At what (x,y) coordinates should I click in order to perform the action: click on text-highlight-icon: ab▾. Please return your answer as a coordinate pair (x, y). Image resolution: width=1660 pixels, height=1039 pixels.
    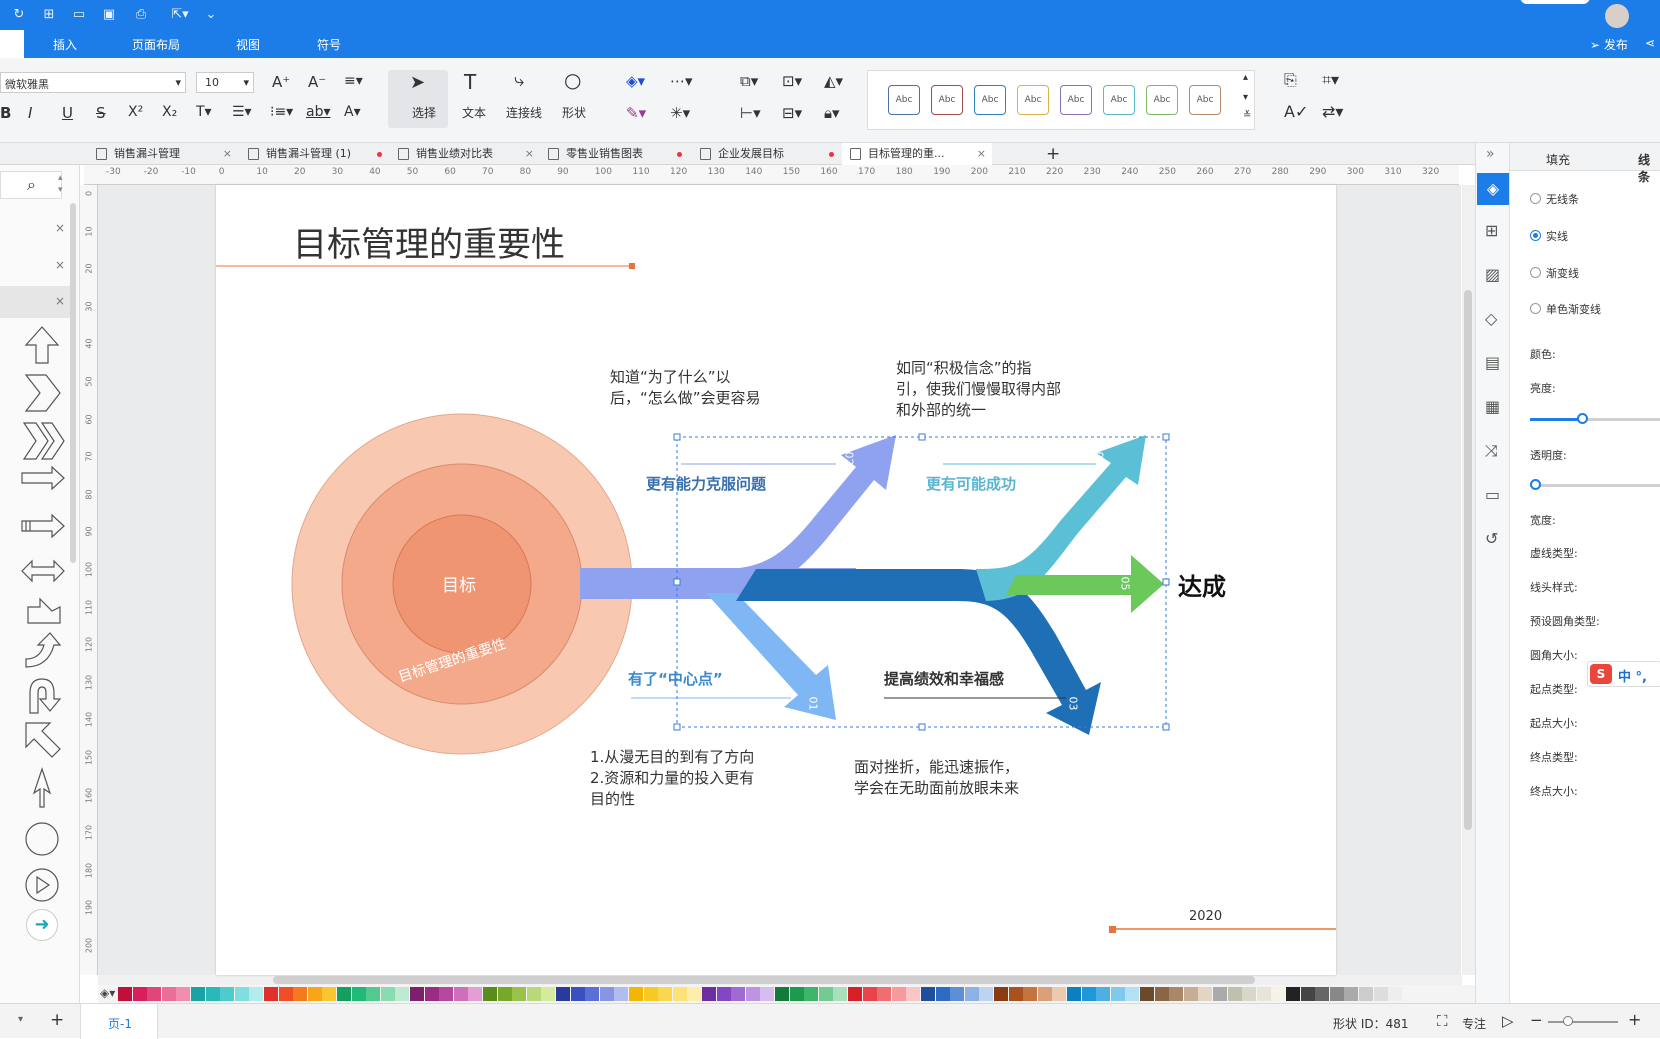
    Looking at the image, I should click on (318, 112).